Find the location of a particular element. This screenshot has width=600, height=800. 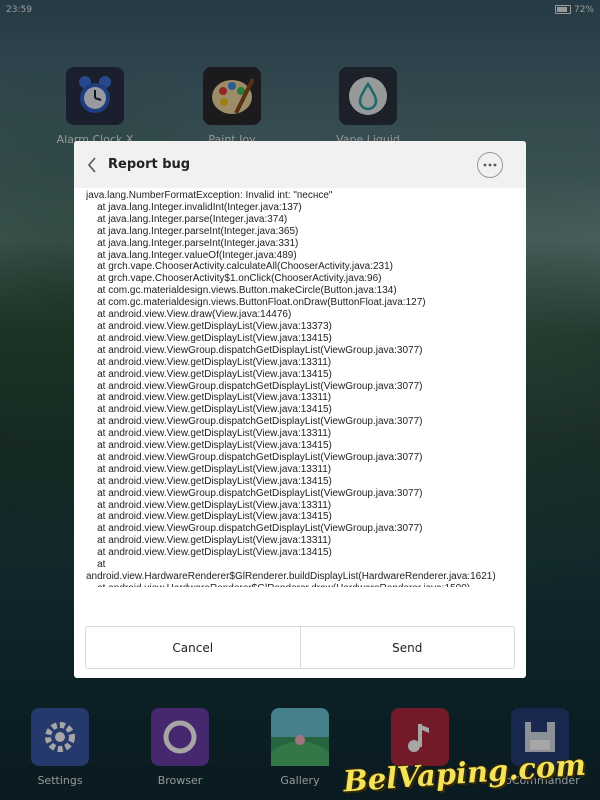

dialog-button-row: Cancel Send is located at coordinates (300, 647).